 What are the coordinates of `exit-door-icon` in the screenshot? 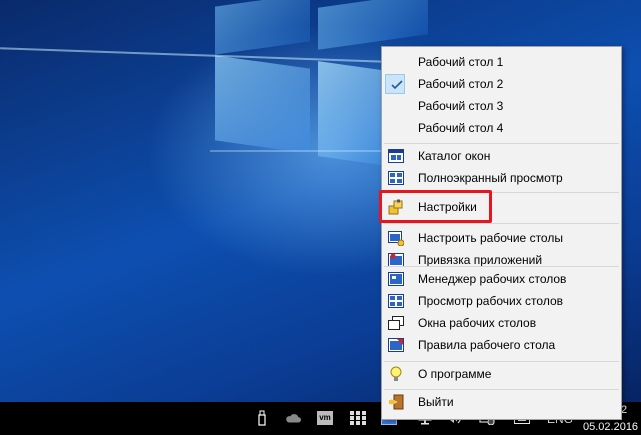 It's located at (396, 402).